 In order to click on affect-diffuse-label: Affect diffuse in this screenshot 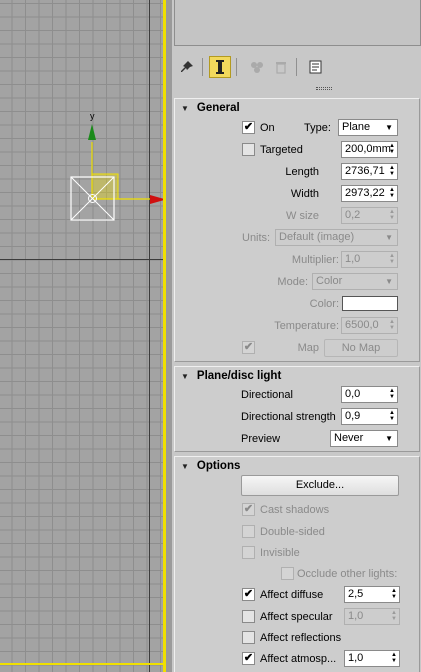, I will do `click(292, 595)`.